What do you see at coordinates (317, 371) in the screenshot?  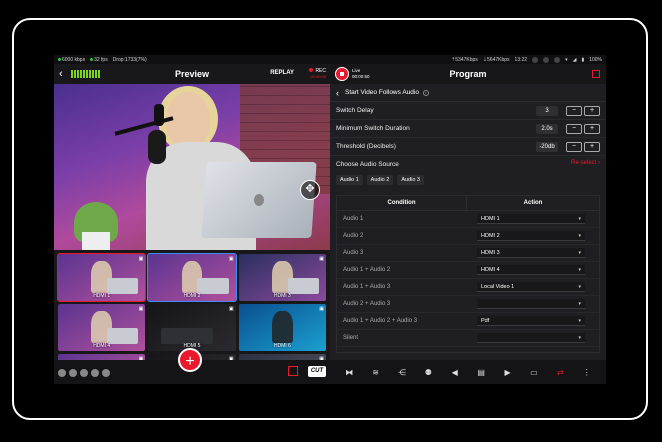 I see `cut-button: CUT` at bounding box center [317, 371].